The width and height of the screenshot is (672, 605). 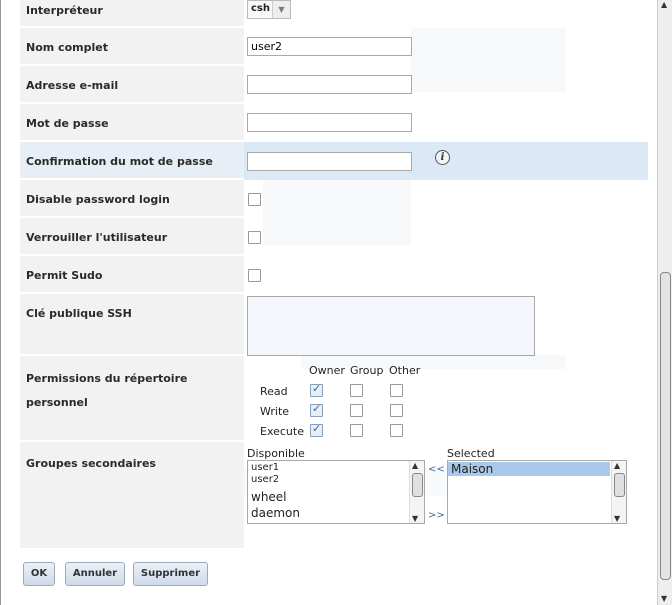 What do you see at coordinates (132, 14) in the screenshot?
I see `shell-label-cell: Interpréteur` at bounding box center [132, 14].